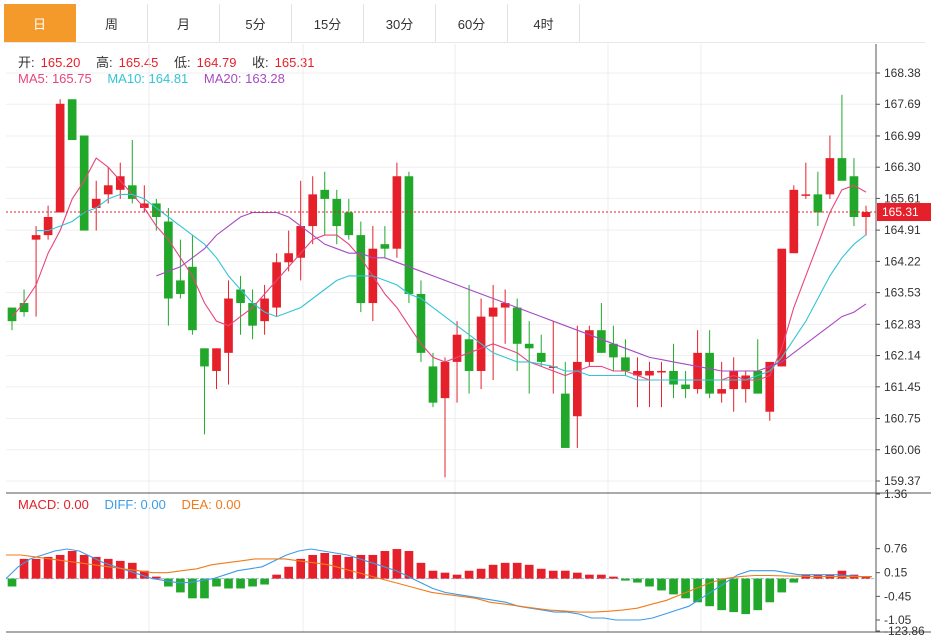 The image size is (931, 636). What do you see at coordinates (904, 630) in the screenshot?
I see `macd-tick-label: -123.86` at bounding box center [904, 630].